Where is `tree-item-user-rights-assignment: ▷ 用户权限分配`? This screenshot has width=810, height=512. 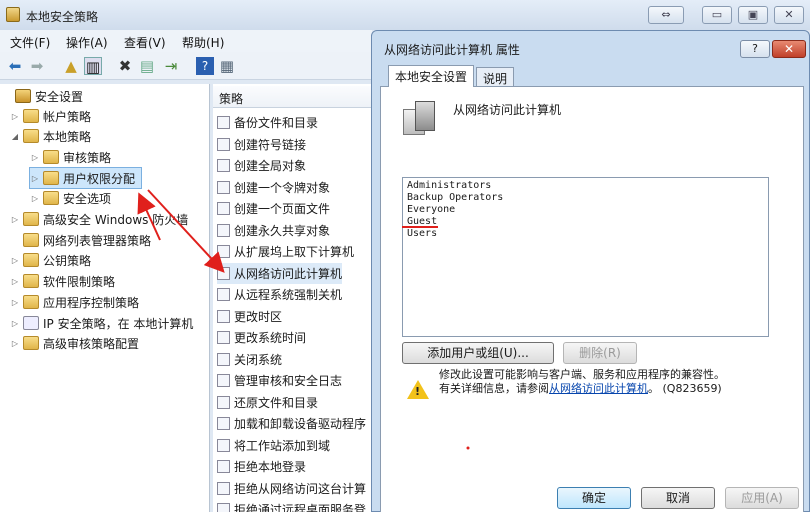 tree-item-user-rights-assignment: ▷ 用户权限分配 is located at coordinates (85, 178).